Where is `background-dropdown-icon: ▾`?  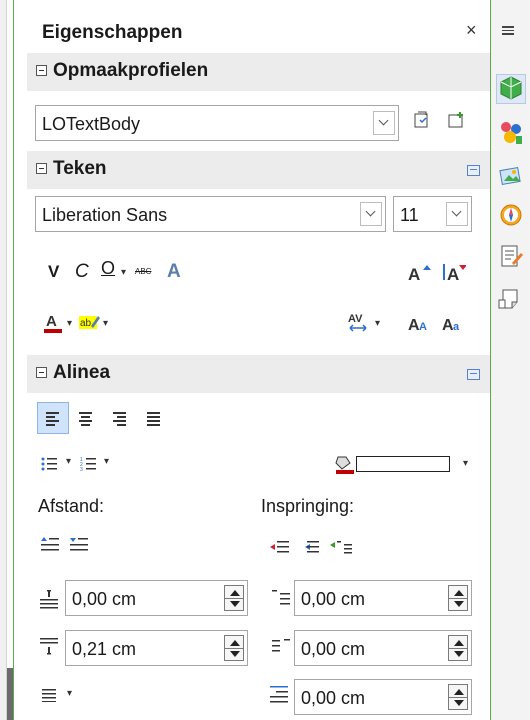
background-dropdown-icon: ▾ is located at coordinates (465, 463).